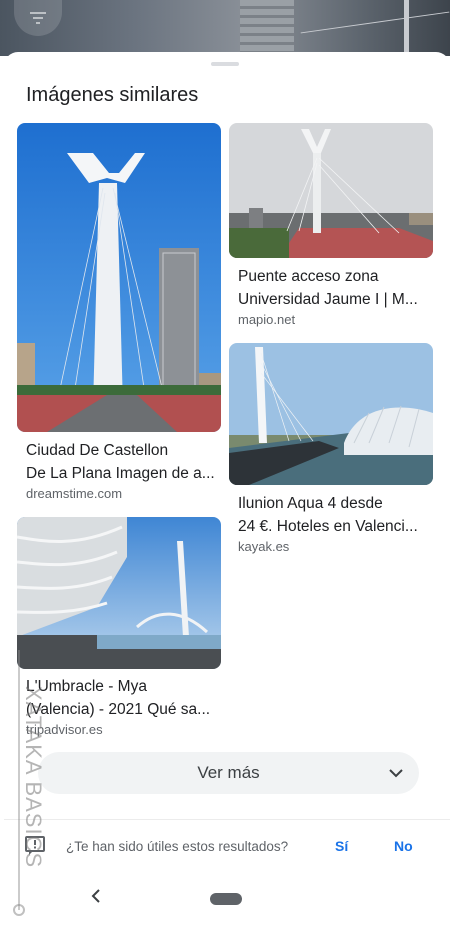 The image size is (450, 925). I want to click on filter-button, so click(38, 18).